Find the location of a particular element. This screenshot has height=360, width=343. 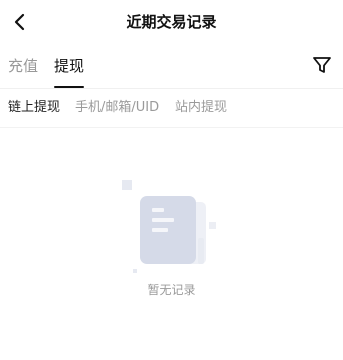

tab-withdraw: 提现 is located at coordinates (69, 66).